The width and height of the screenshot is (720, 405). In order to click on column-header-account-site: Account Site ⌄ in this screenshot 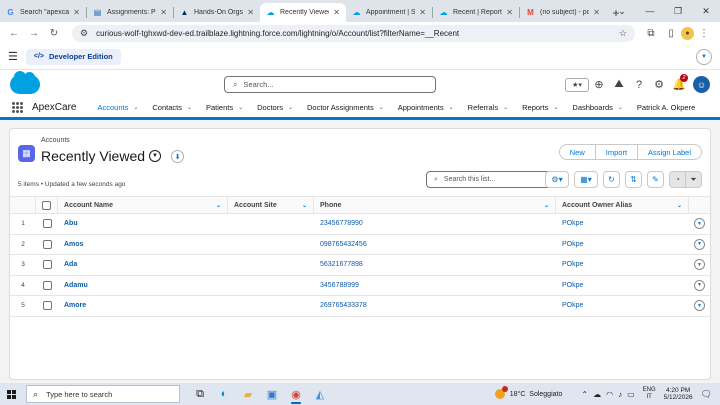, I will do `click(271, 205)`.